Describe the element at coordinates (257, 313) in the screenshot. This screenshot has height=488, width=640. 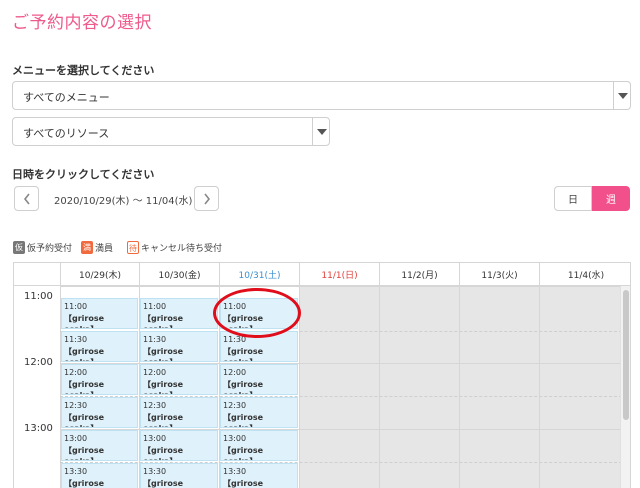
I see `highlight-circle` at that location.